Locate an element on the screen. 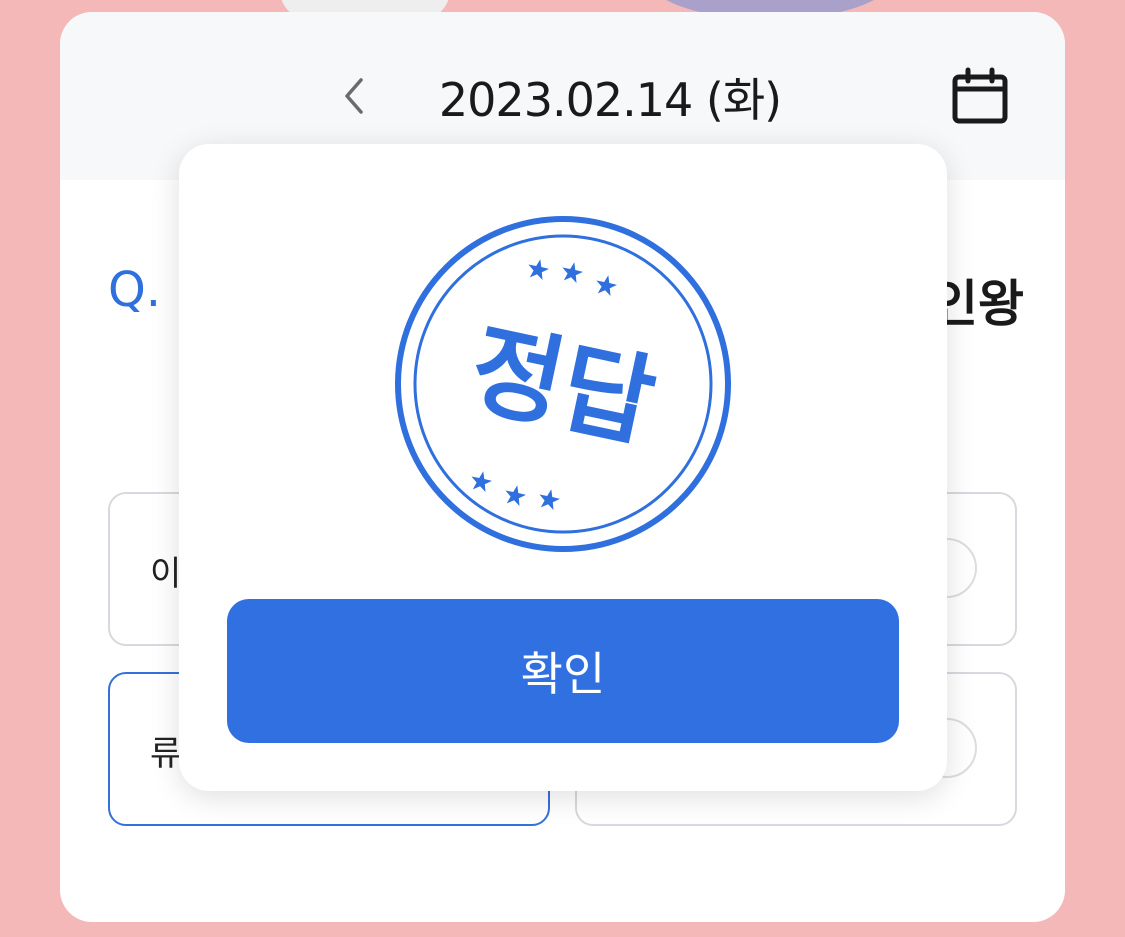 This screenshot has width=1125, height=937. current-date: 2023.02.14 (화) is located at coordinates (610, 100).